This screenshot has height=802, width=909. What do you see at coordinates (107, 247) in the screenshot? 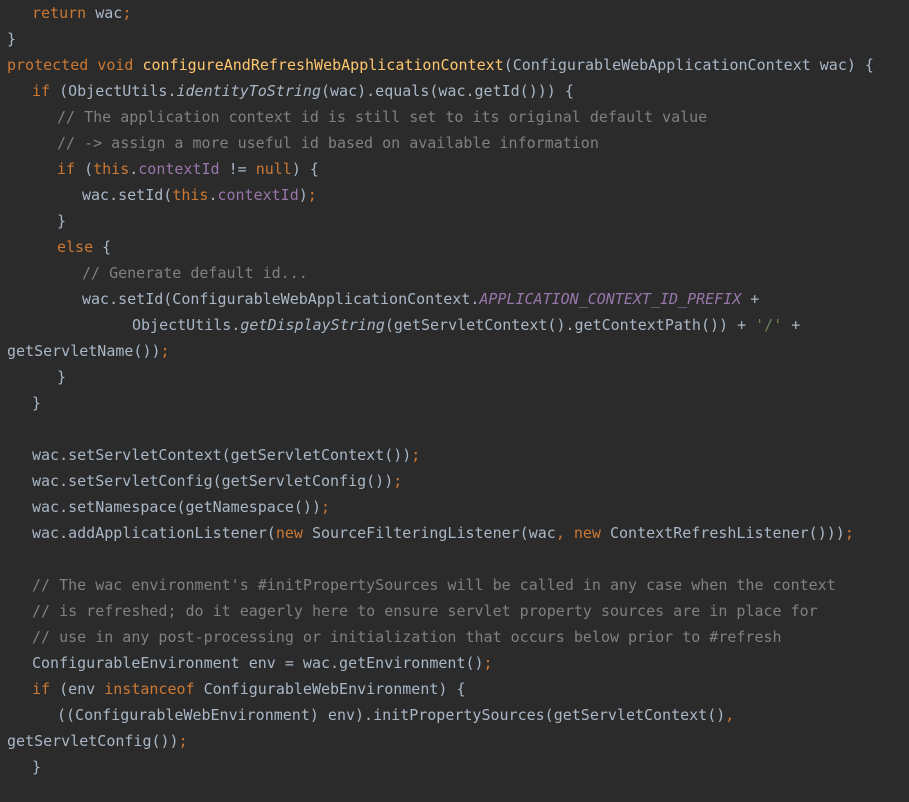
I see `code-token: {` at bounding box center [107, 247].